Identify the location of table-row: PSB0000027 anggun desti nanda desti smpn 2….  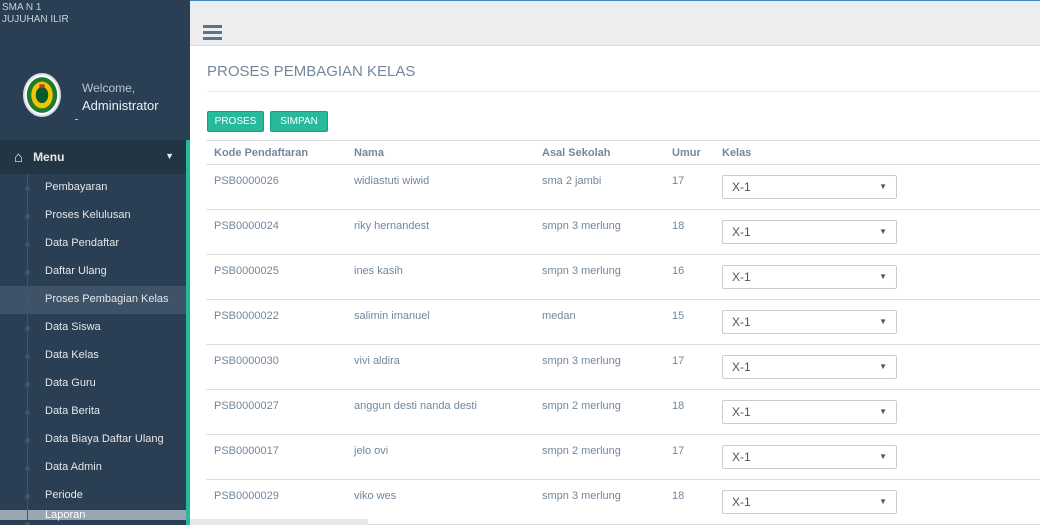
(623, 412).